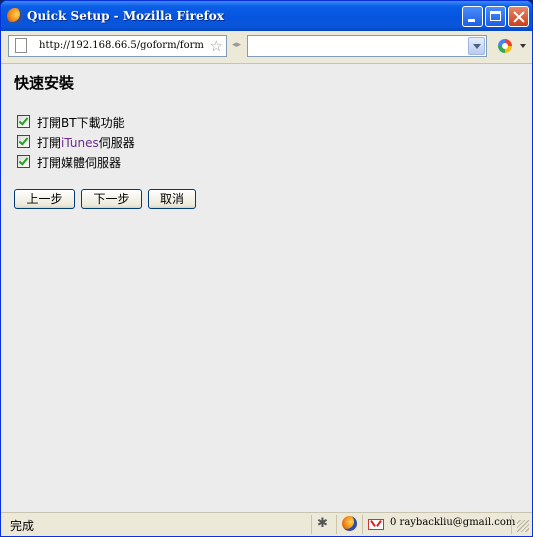  I want to click on gmail-icon, so click(376, 524).